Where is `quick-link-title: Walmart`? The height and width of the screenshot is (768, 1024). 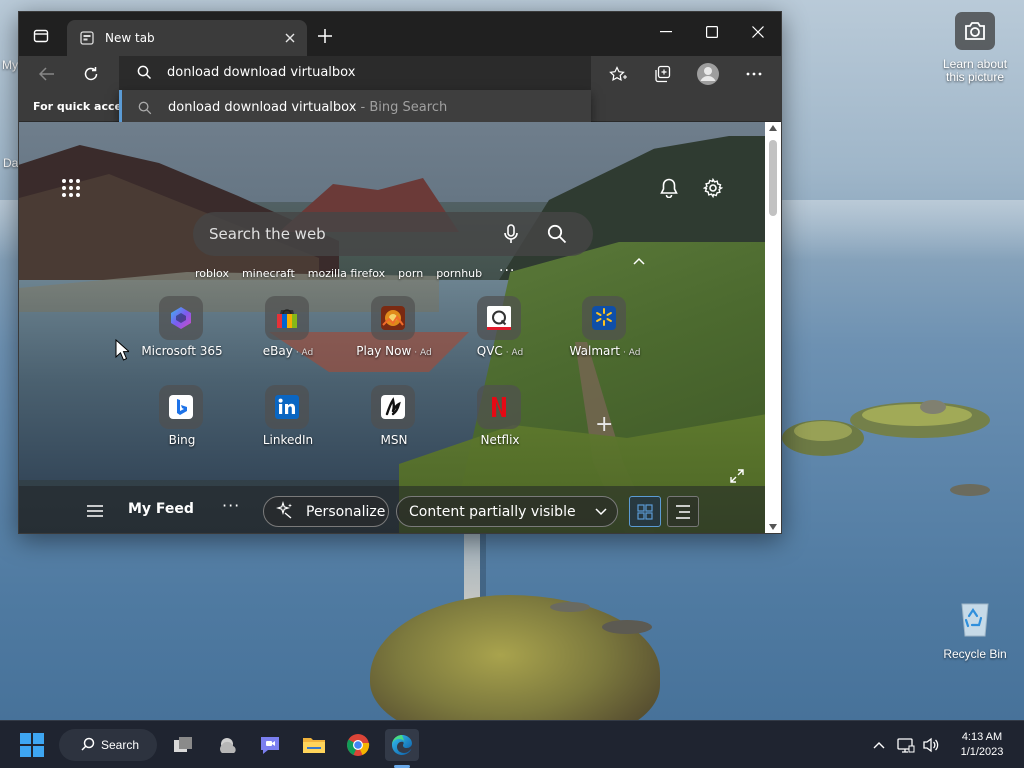
quick-link-title: Walmart is located at coordinates (594, 351).